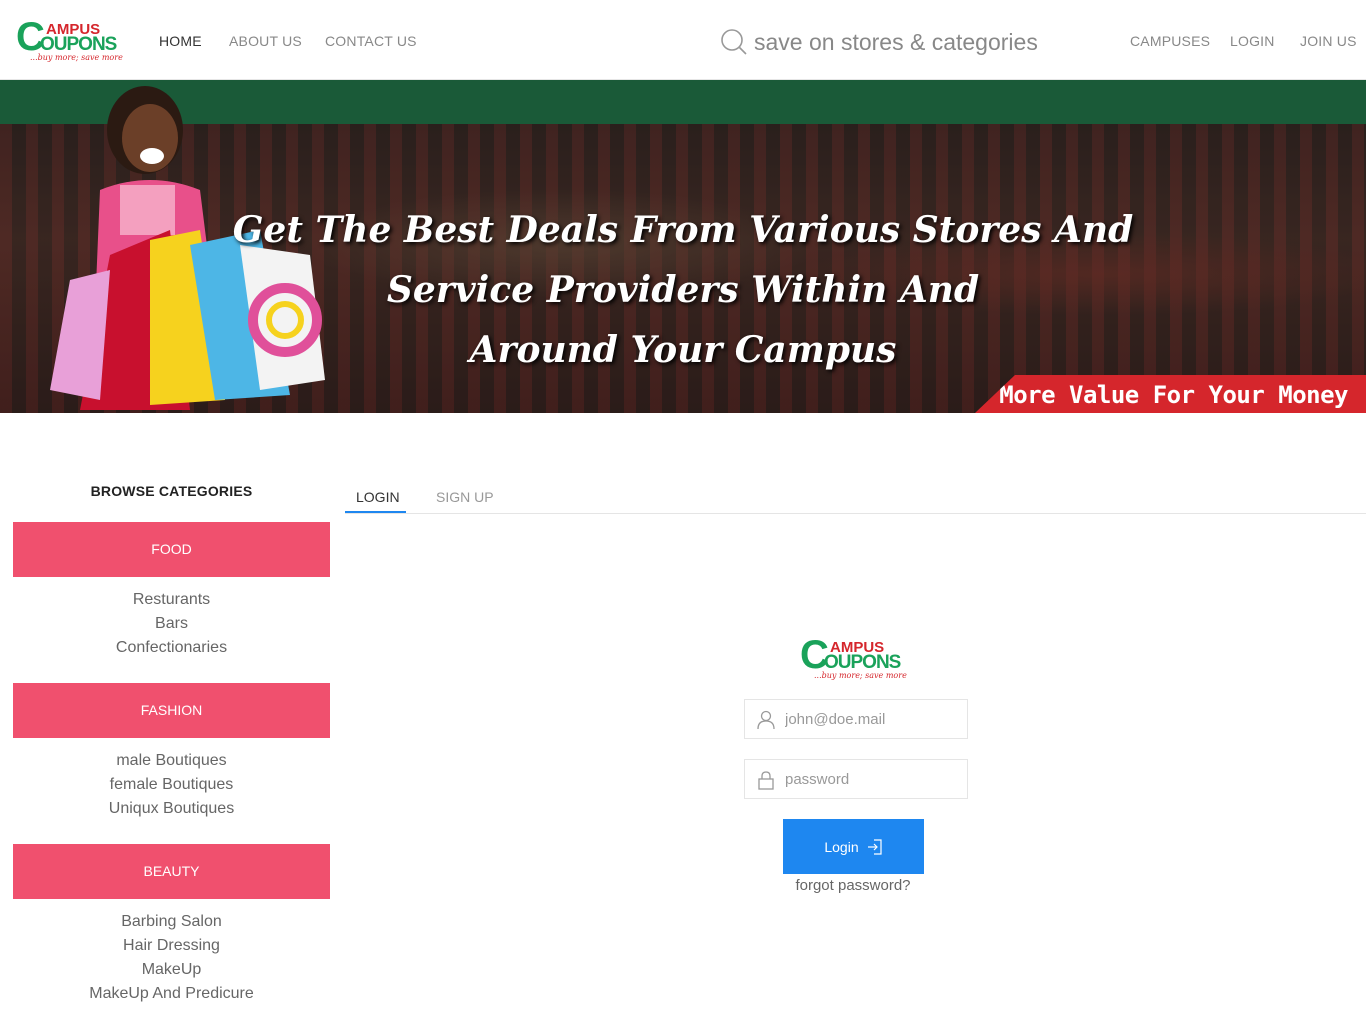 This screenshot has width=1366, height=1029. Describe the element at coordinates (683, 350) in the screenshot. I see `headline-line-3: Around Your Campus` at that location.